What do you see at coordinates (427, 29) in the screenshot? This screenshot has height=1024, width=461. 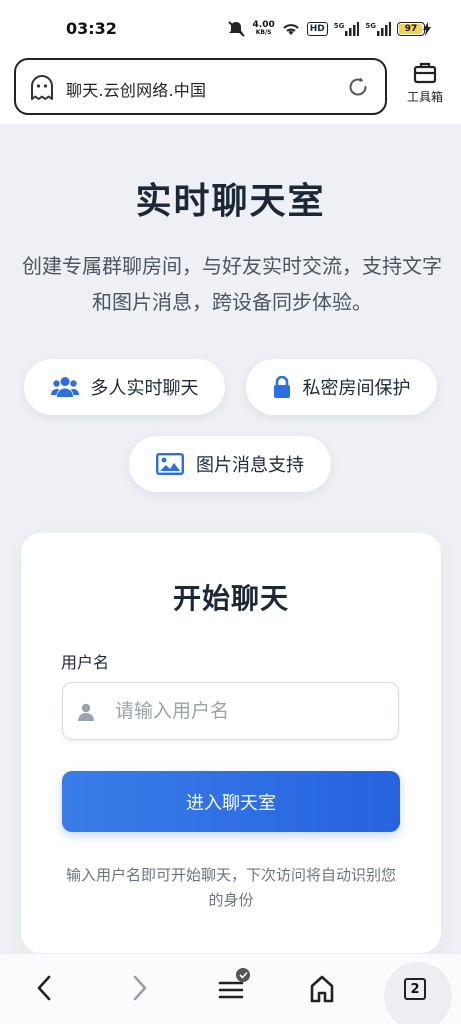 I see `charging-icon` at bounding box center [427, 29].